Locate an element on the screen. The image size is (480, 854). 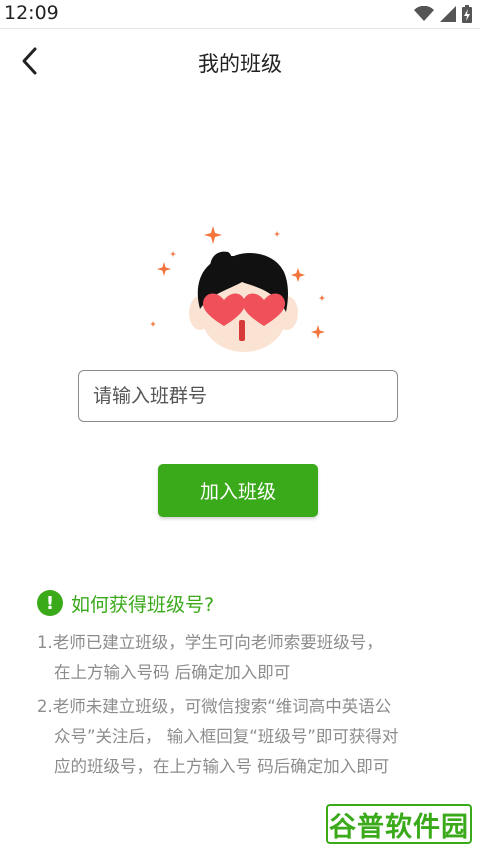
help-step-line: 众号”关注后， 输入框回复“班级号”即可获得对 is located at coordinates (226, 736).